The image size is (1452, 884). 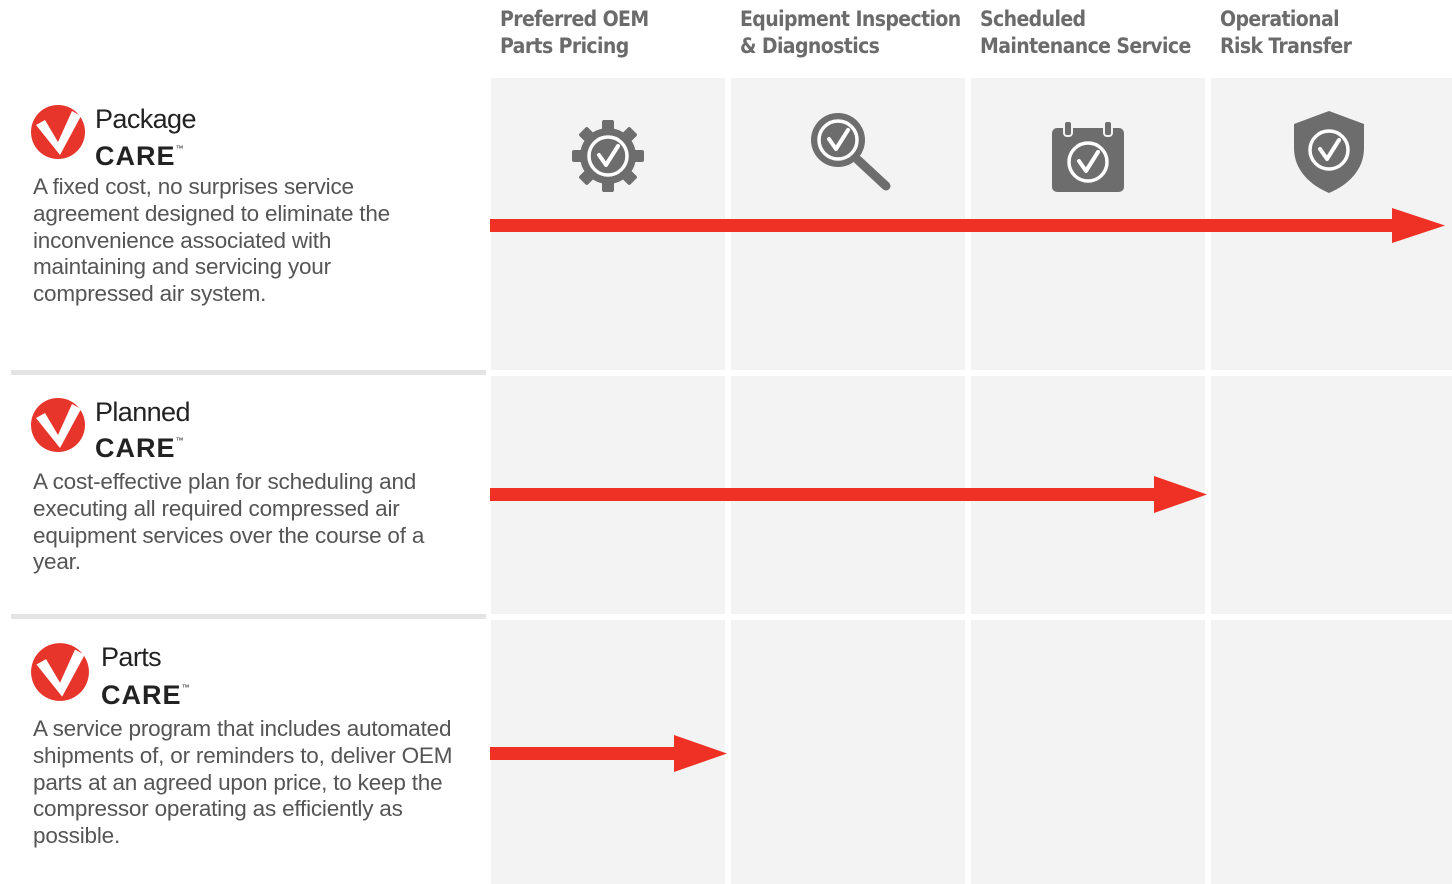 I want to click on package-care-logo: Package CARE™, so click(x=130, y=137).